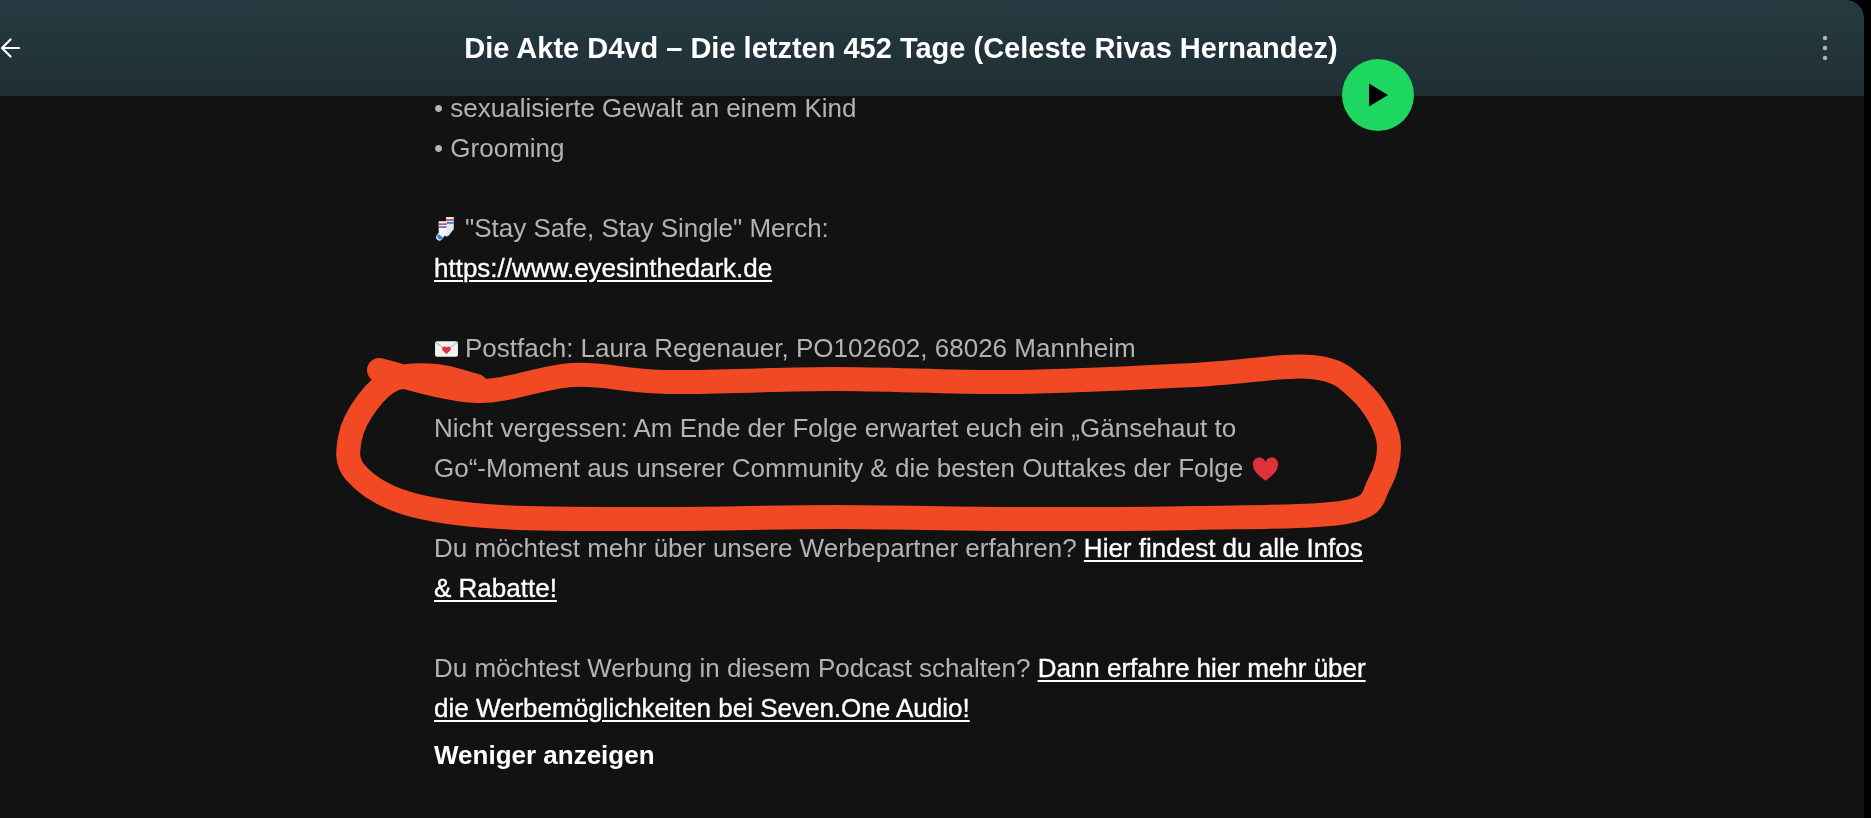  What do you see at coordinates (1223, 548) in the screenshot?
I see `promo-link: Hier findest du alle Infos` at bounding box center [1223, 548].